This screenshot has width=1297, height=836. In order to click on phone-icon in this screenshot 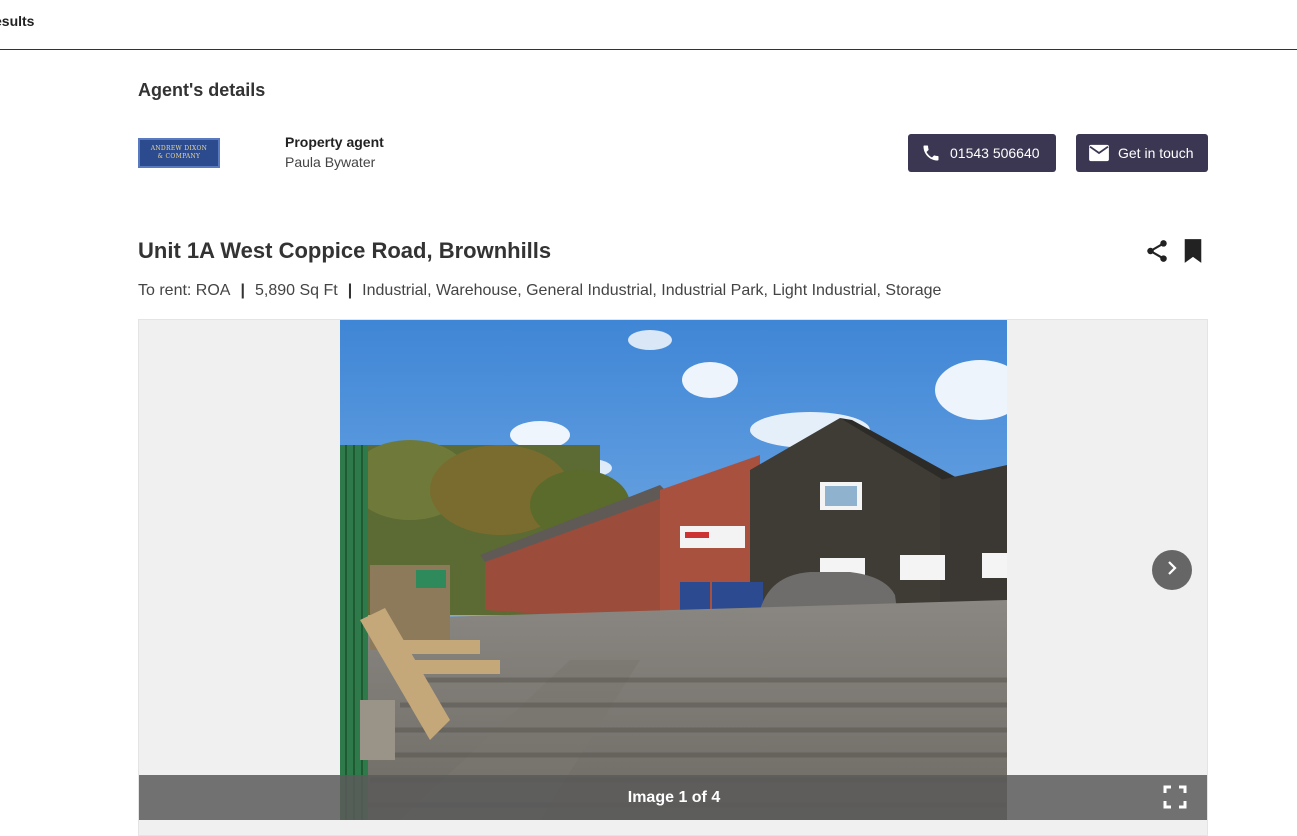, I will do `click(931, 153)`.